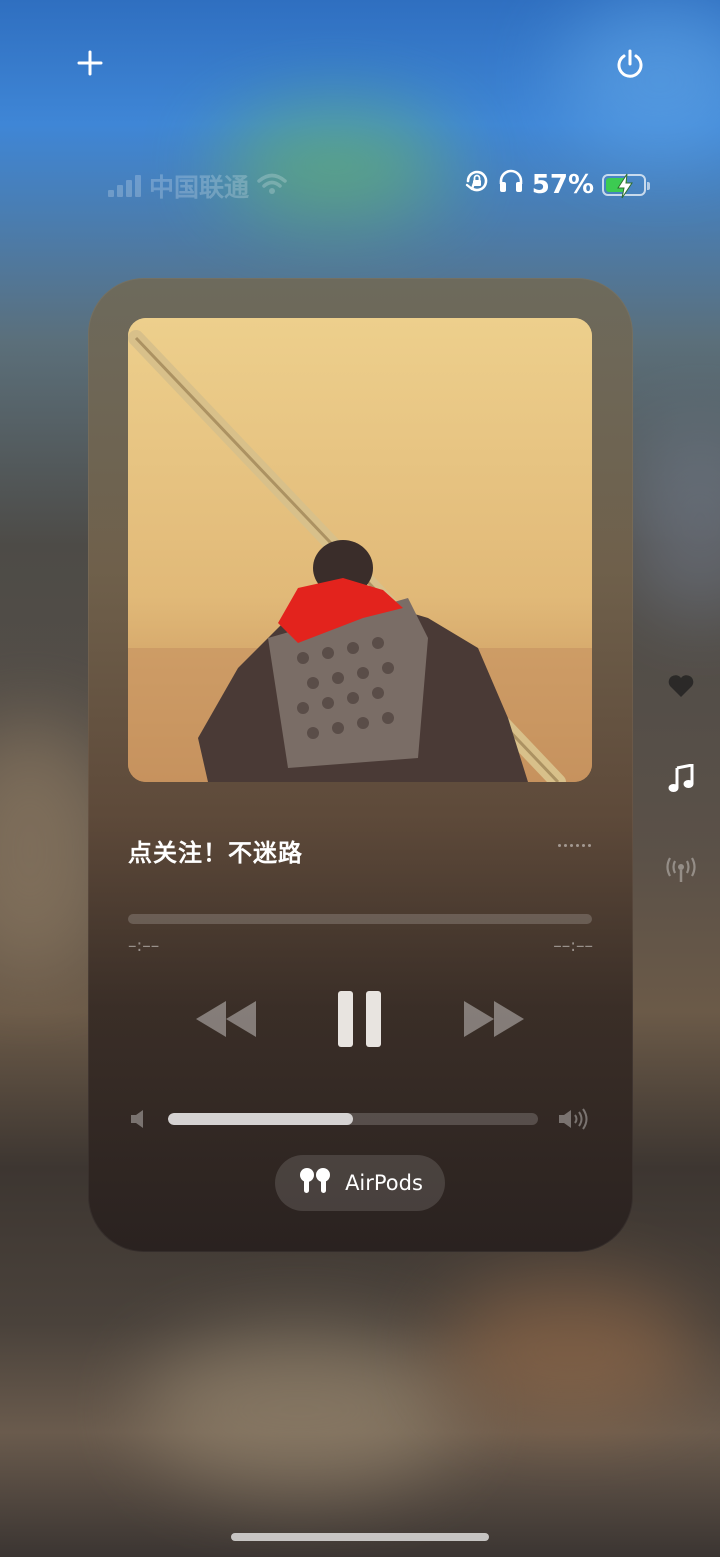 Image resolution: width=720 pixels, height=1557 pixels. What do you see at coordinates (124, 186) in the screenshot?
I see `signal-bars-icon` at bounding box center [124, 186].